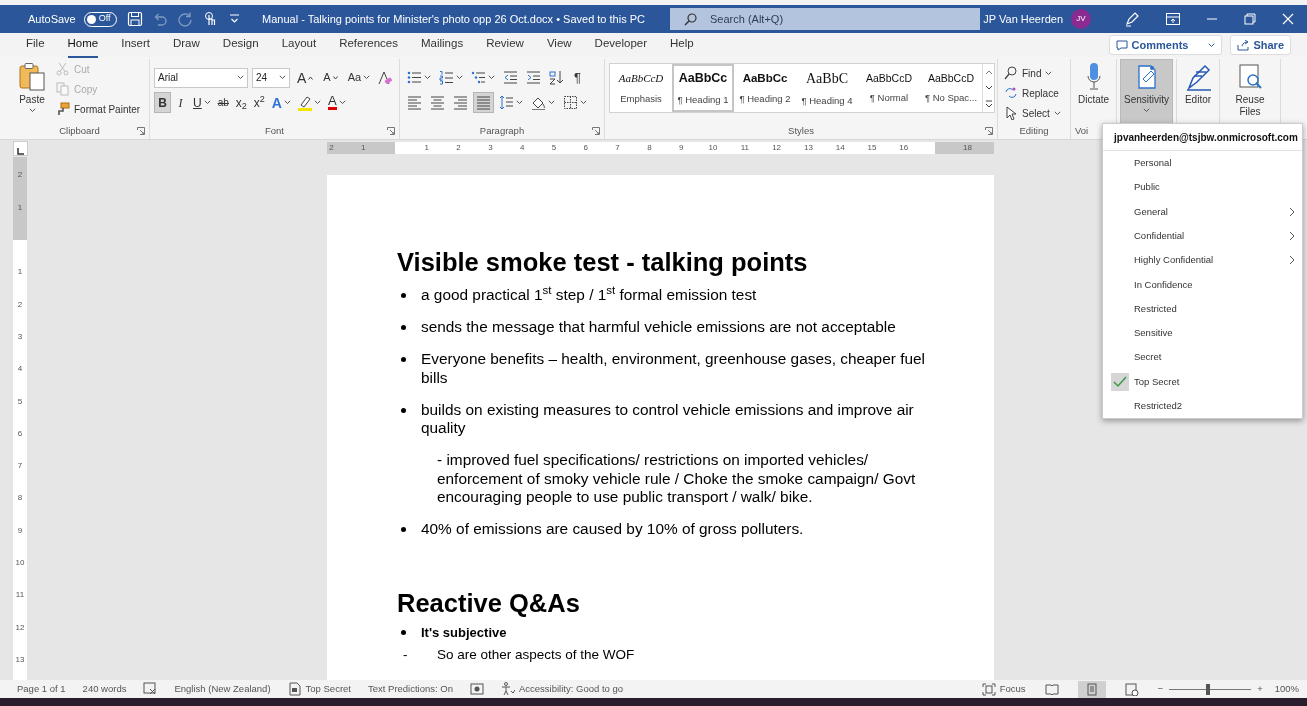 Image resolution: width=1307 pixels, height=706 pixels. I want to click on font-name-dropdown: Arial, so click(201, 77).